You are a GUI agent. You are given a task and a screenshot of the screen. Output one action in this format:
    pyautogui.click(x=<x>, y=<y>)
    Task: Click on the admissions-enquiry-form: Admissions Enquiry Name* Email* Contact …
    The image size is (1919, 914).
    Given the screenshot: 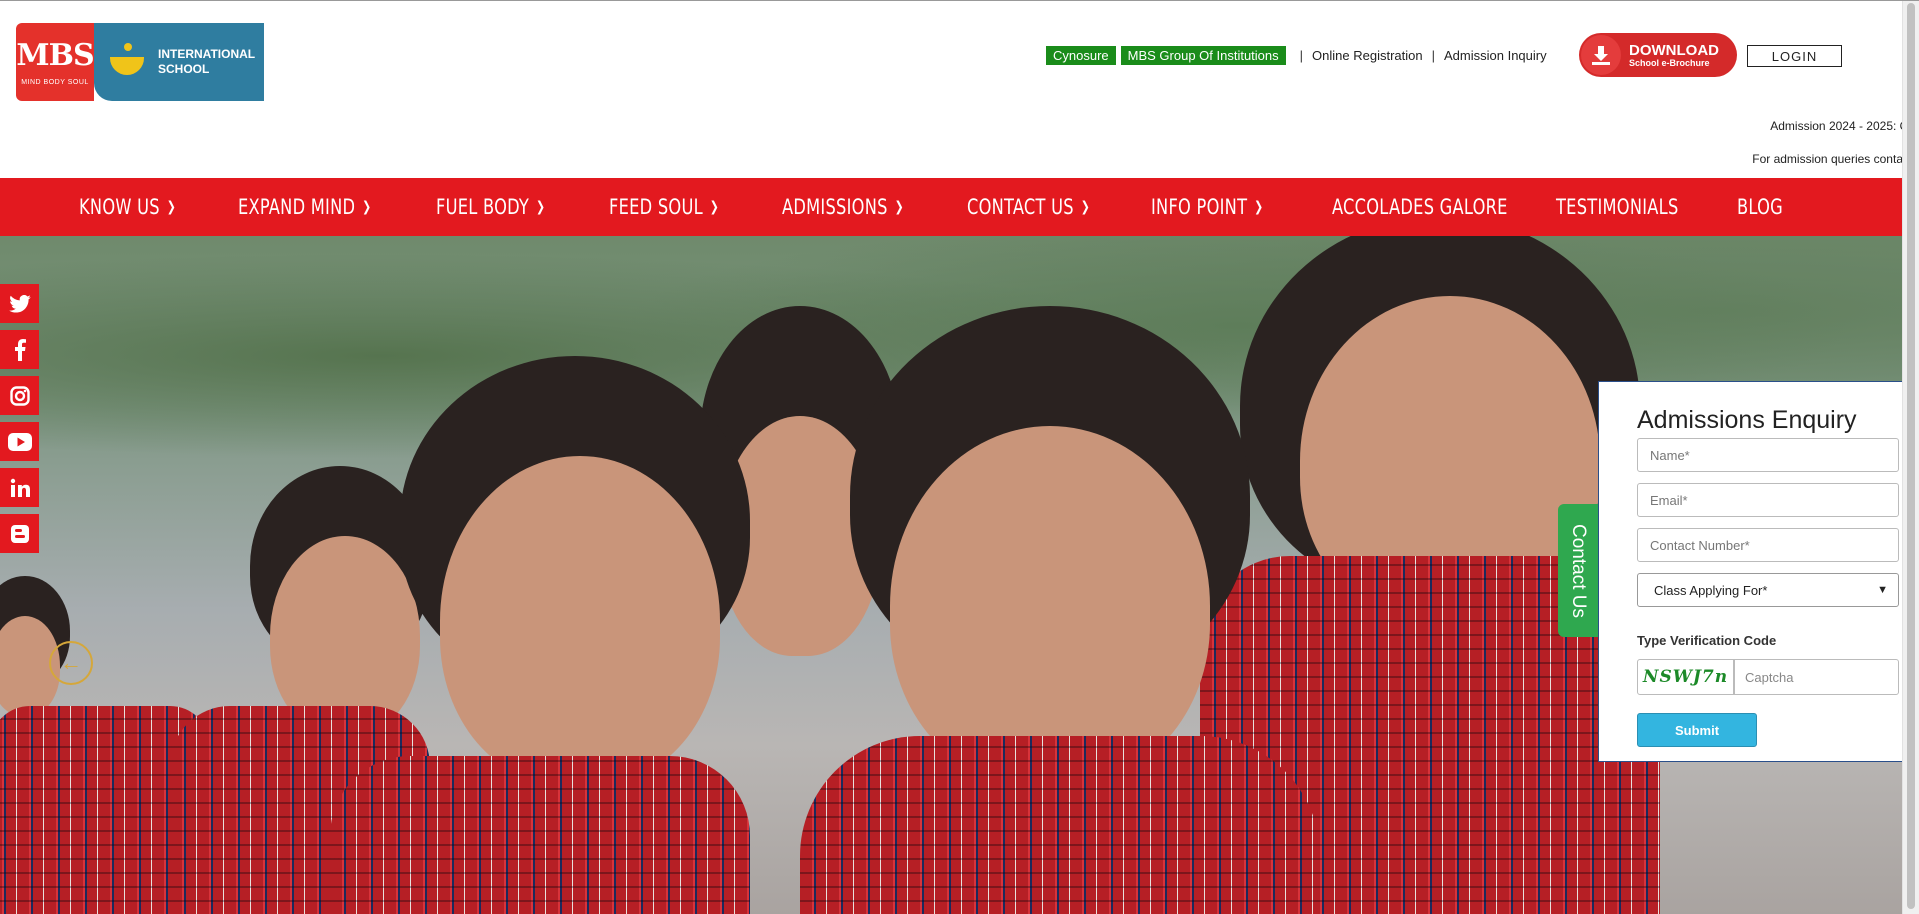 What is the action you would take?
    pyautogui.click(x=1758, y=571)
    